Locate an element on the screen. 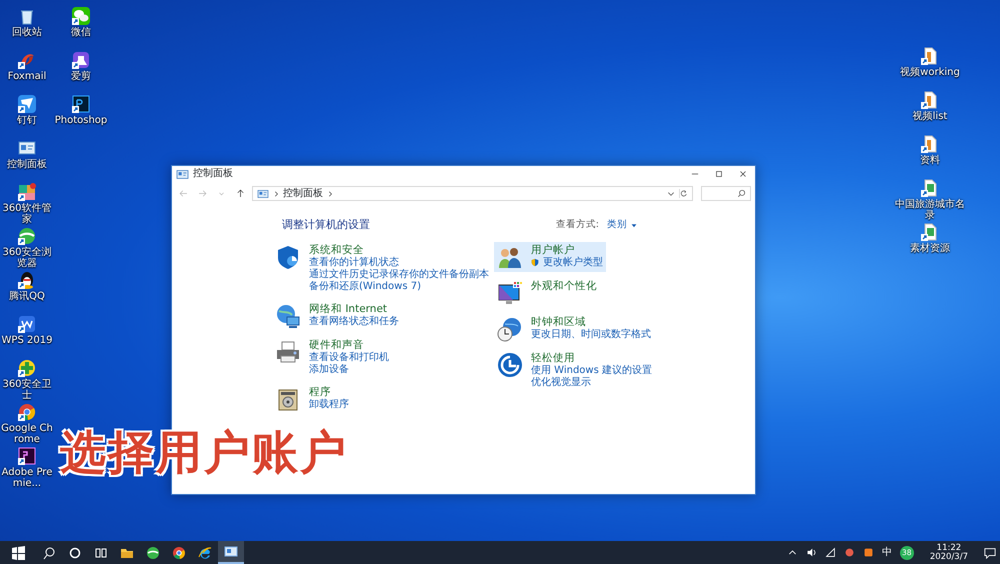  app-grid-icon is located at coordinates (27, 192).